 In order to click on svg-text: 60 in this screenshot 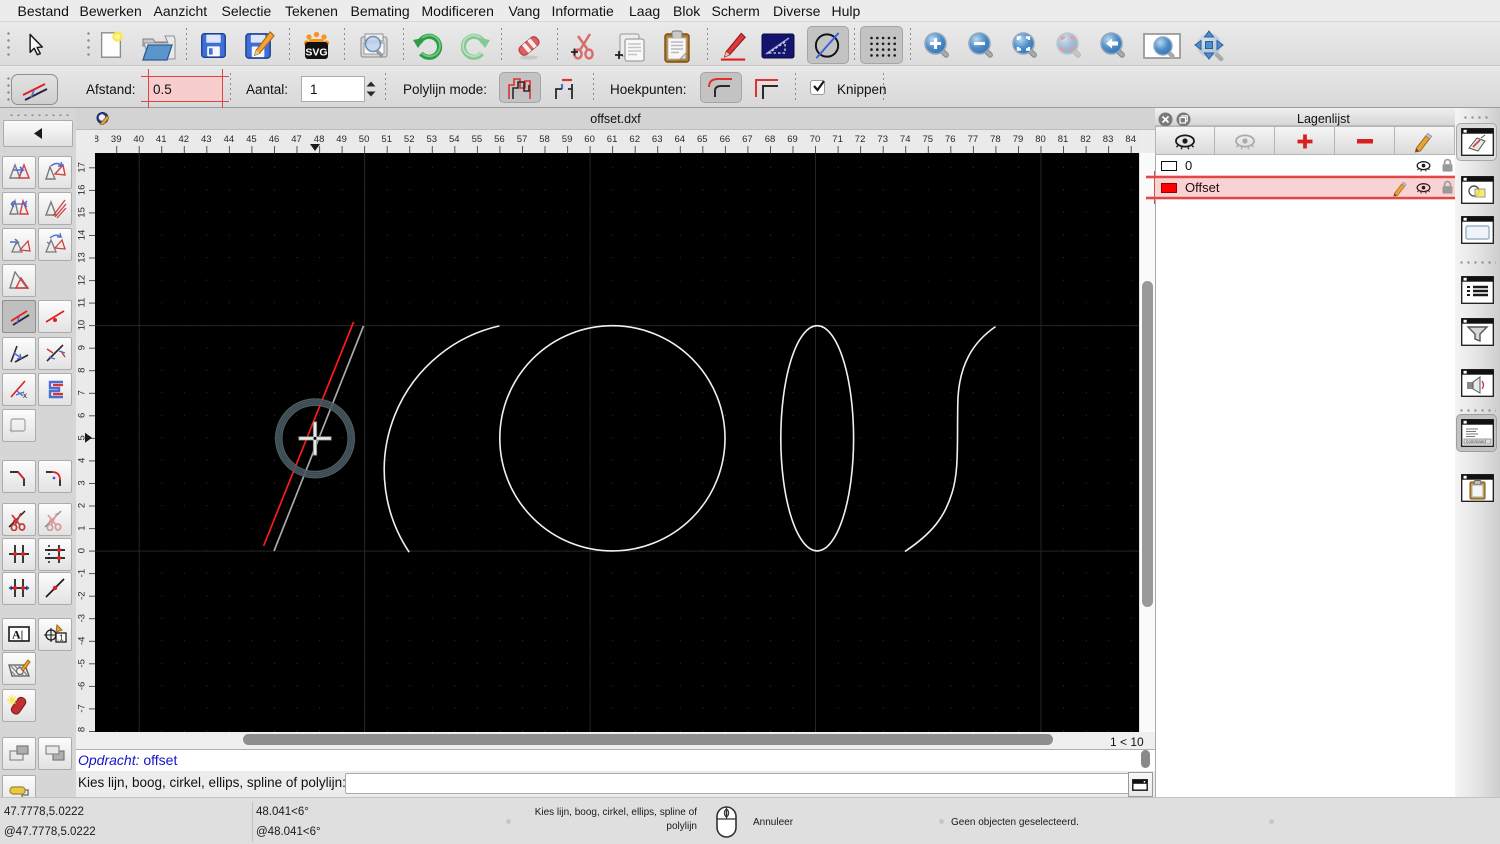, I will do `click(589, 139)`.